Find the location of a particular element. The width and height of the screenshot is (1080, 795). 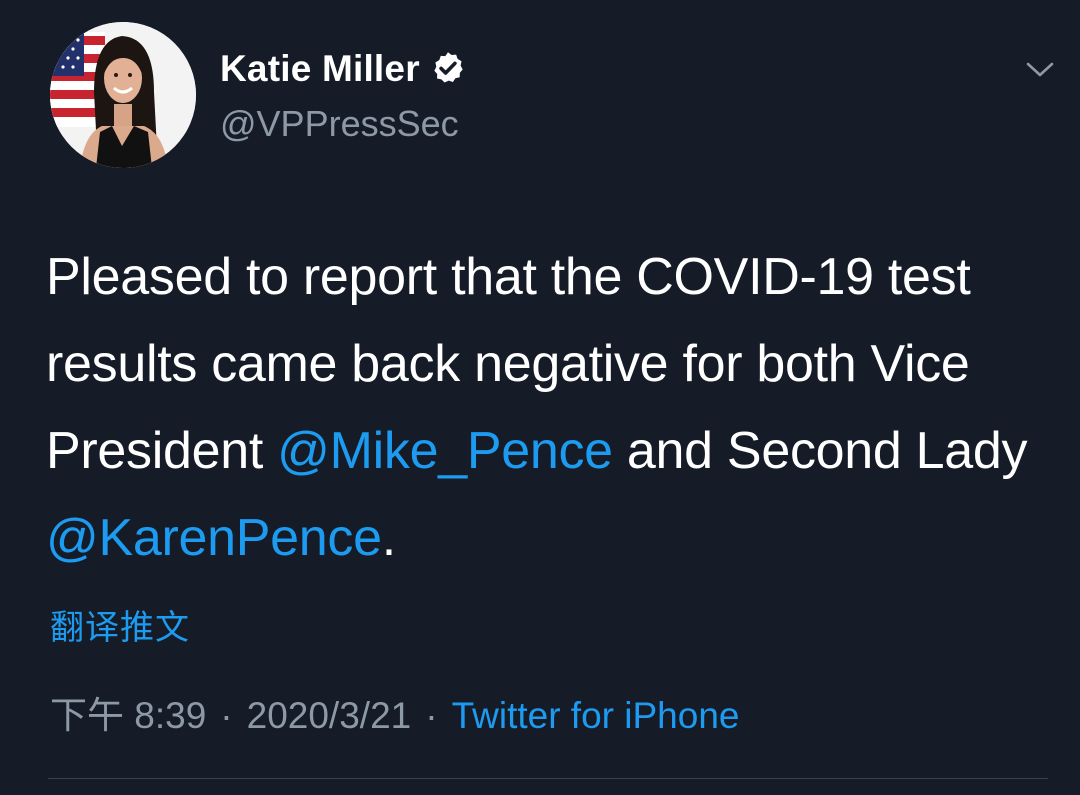

author-name-text: Katie Miller is located at coordinates (320, 68).